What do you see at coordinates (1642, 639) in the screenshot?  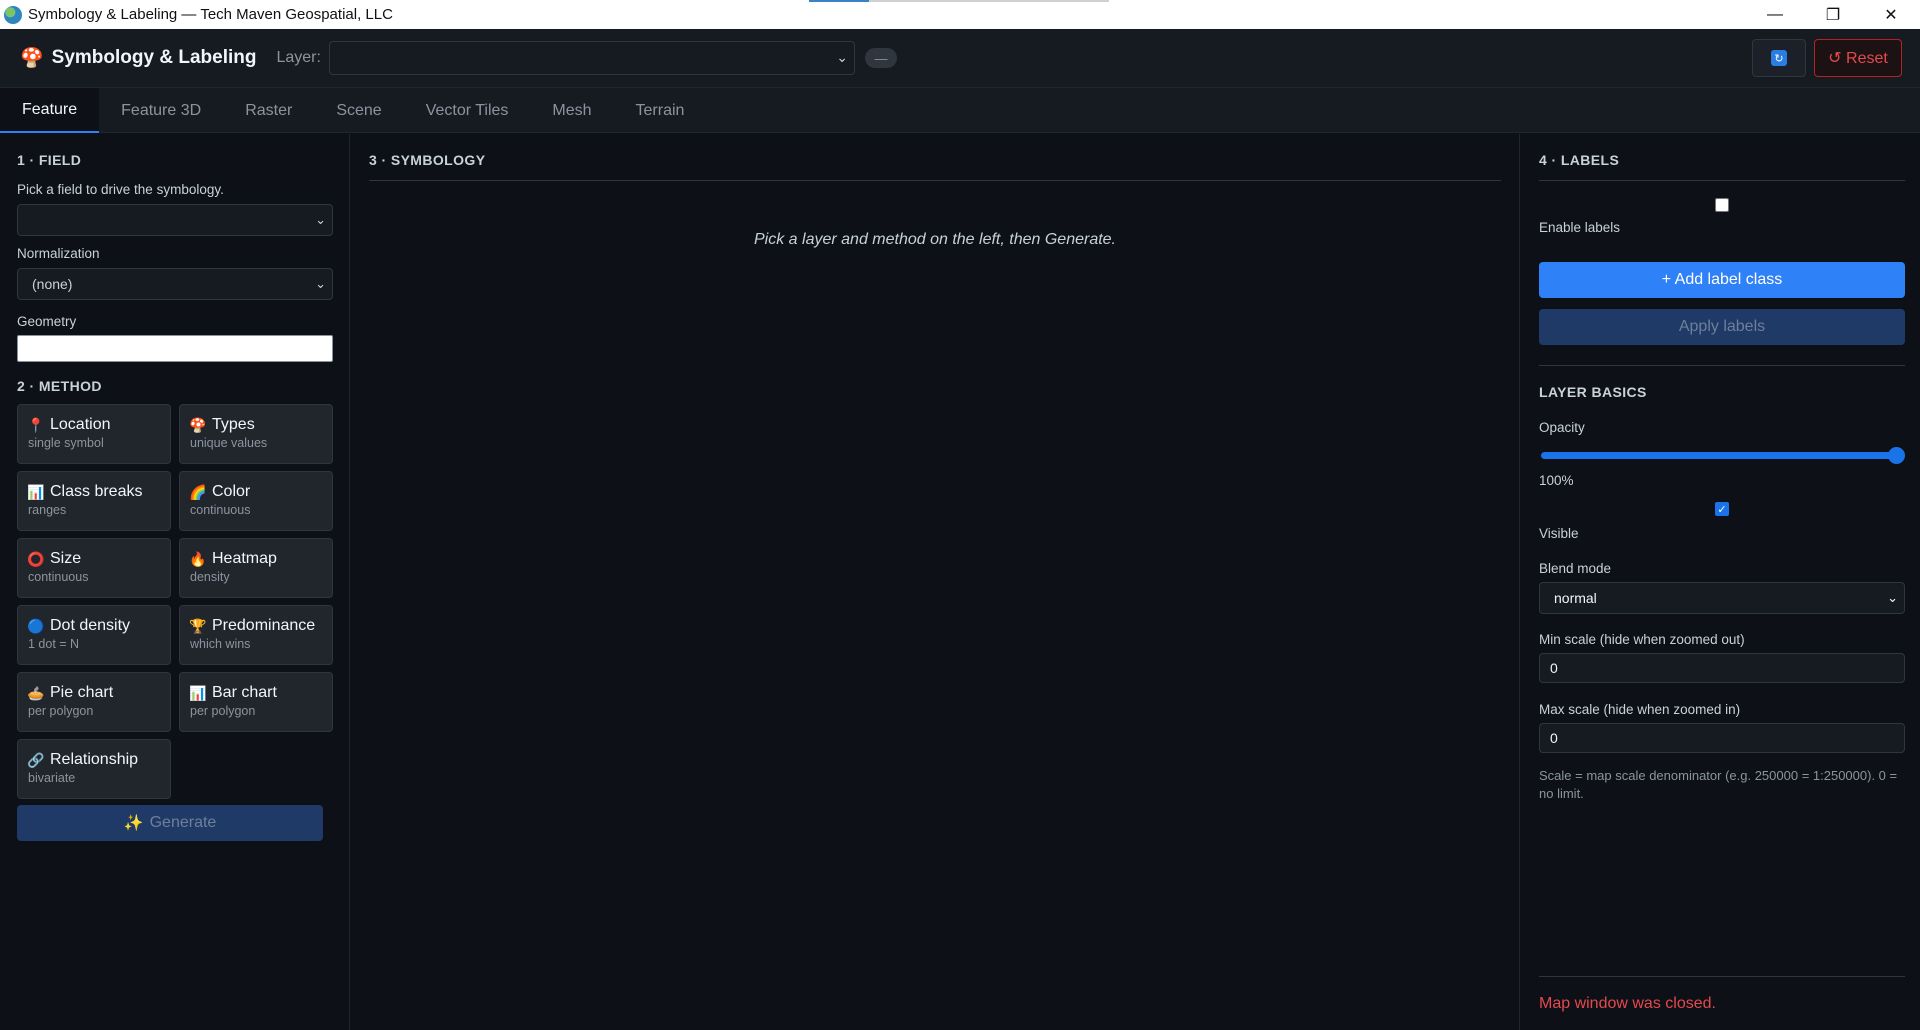 I see `min-scale-label: Min scale (hide when zoomed out)` at bounding box center [1642, 639].